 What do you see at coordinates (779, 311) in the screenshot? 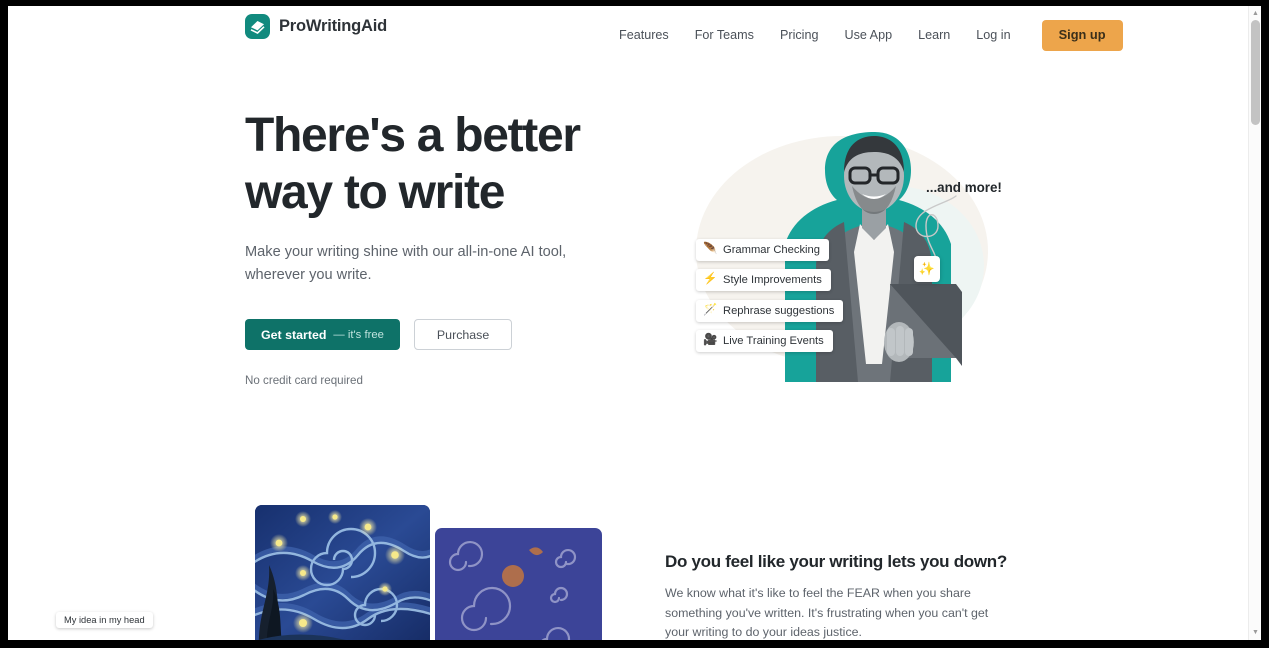
I see `feature-chip-label: Rephrase suggestions` at bounding box center [779, 311].